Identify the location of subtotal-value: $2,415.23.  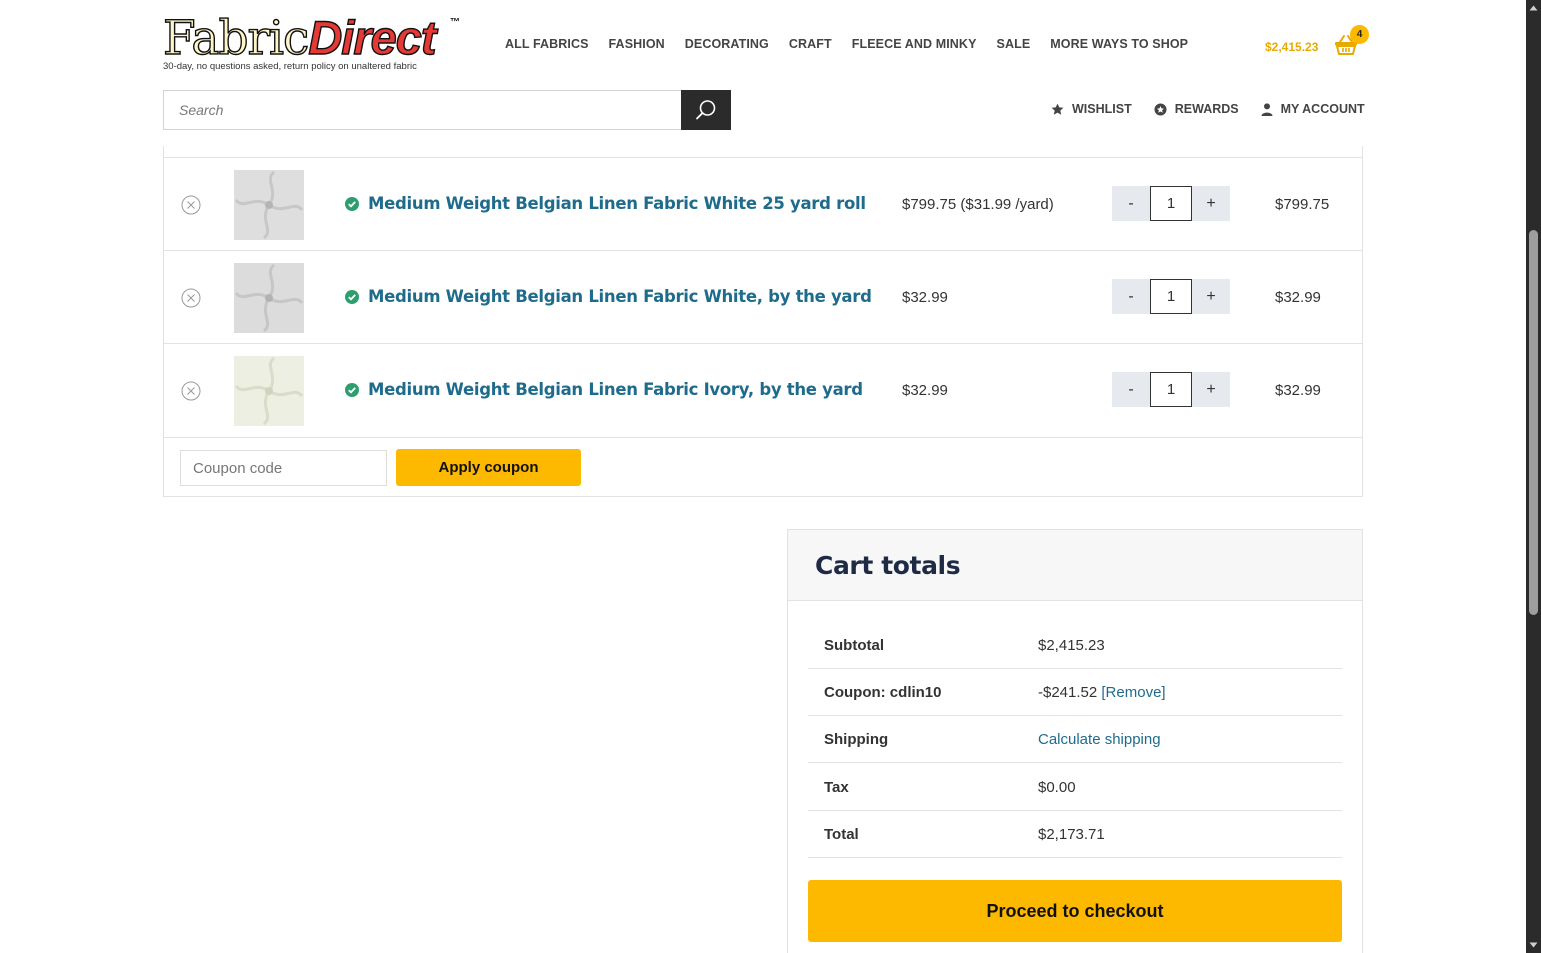
(1071, 645).